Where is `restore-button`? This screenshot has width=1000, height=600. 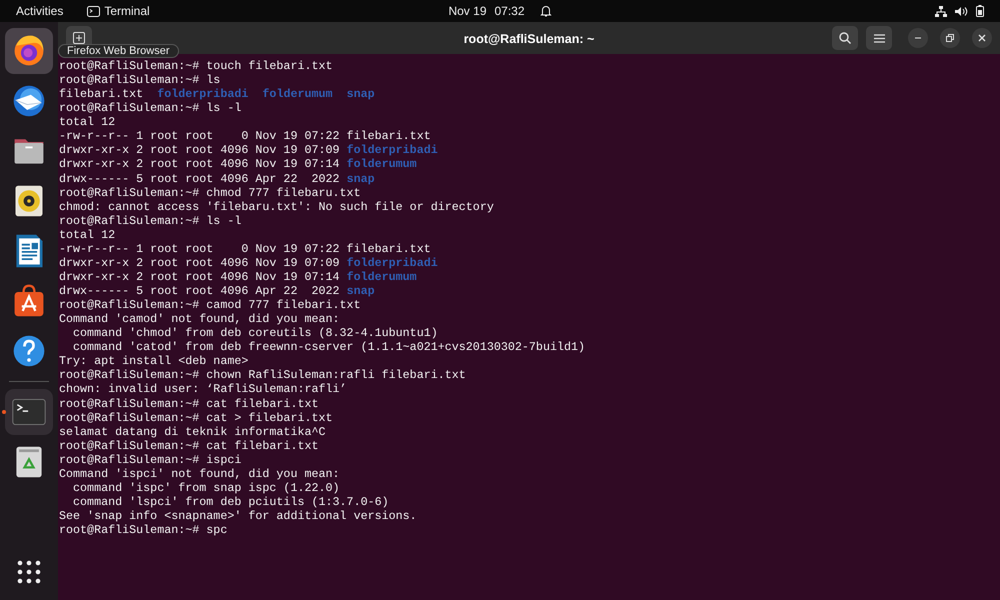
restore-button is located at coordinates (950, 38).